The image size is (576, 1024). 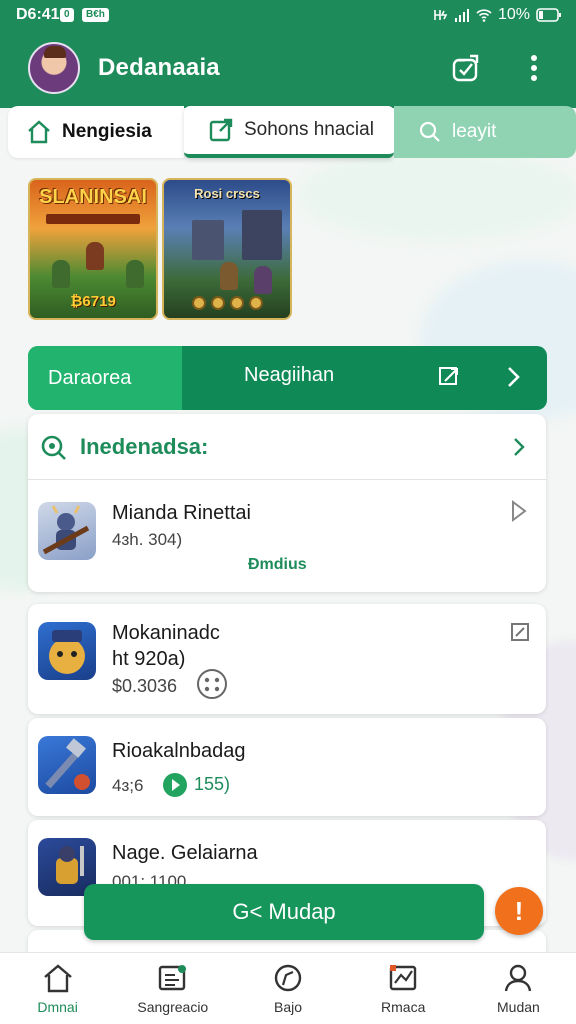 I want to click on compose-icon, so click(x=221, y=130).